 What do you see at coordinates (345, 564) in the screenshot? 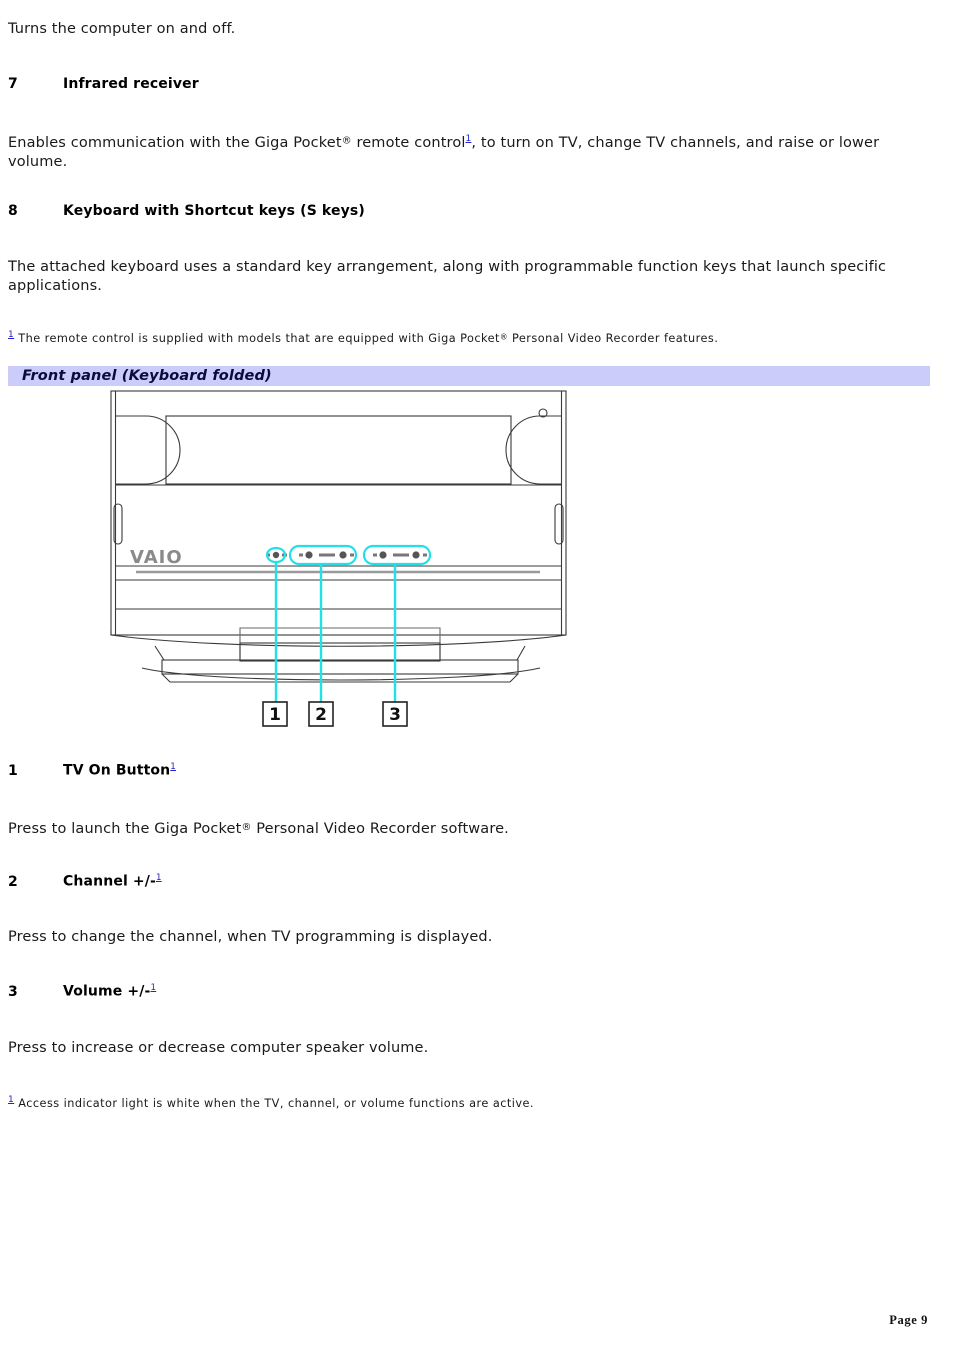
I see `figure-vaio-front-panel: VAIO 1 2 3` at bounding box center [345, 564].